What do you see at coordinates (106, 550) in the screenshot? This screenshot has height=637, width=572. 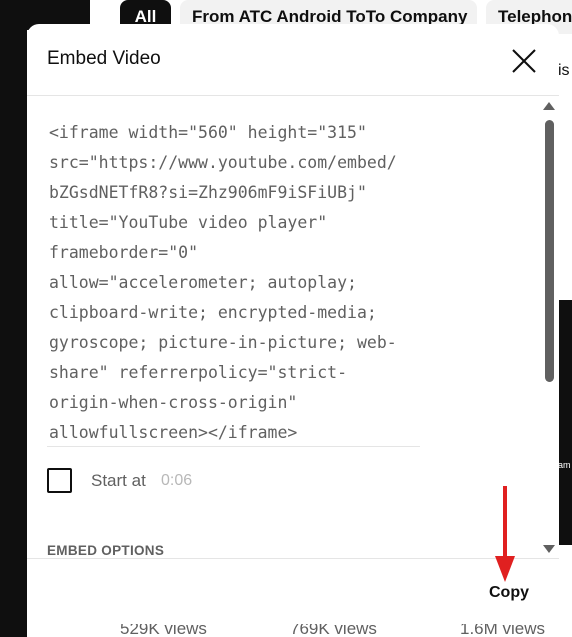 I see `embed-options-heading: EMBED OPTIONS` at bounding box center [106, 550].